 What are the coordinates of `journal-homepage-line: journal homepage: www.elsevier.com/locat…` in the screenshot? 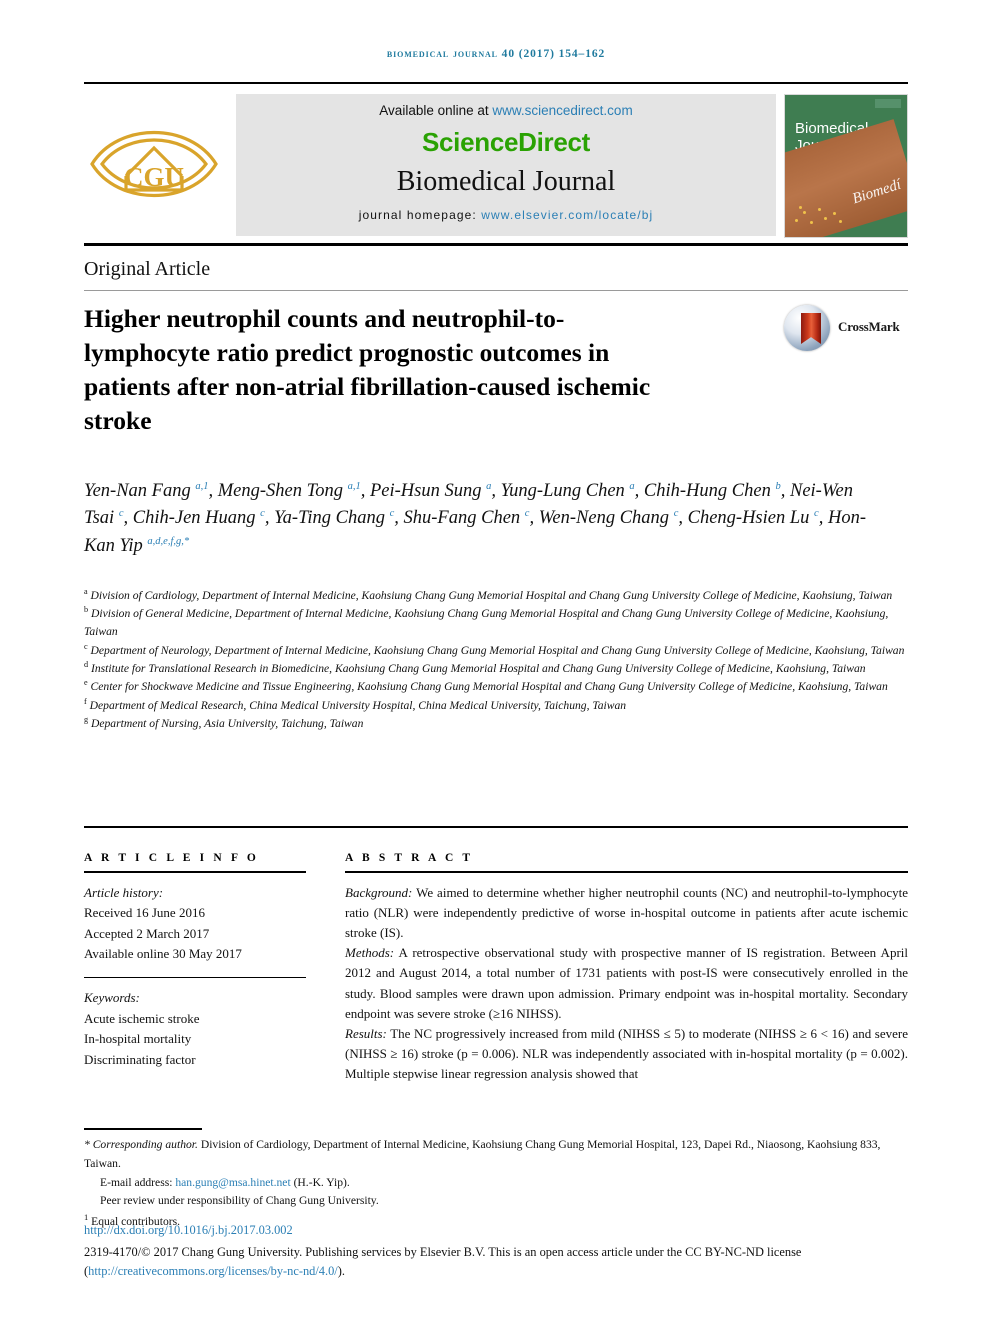 It's located at (506, 215).